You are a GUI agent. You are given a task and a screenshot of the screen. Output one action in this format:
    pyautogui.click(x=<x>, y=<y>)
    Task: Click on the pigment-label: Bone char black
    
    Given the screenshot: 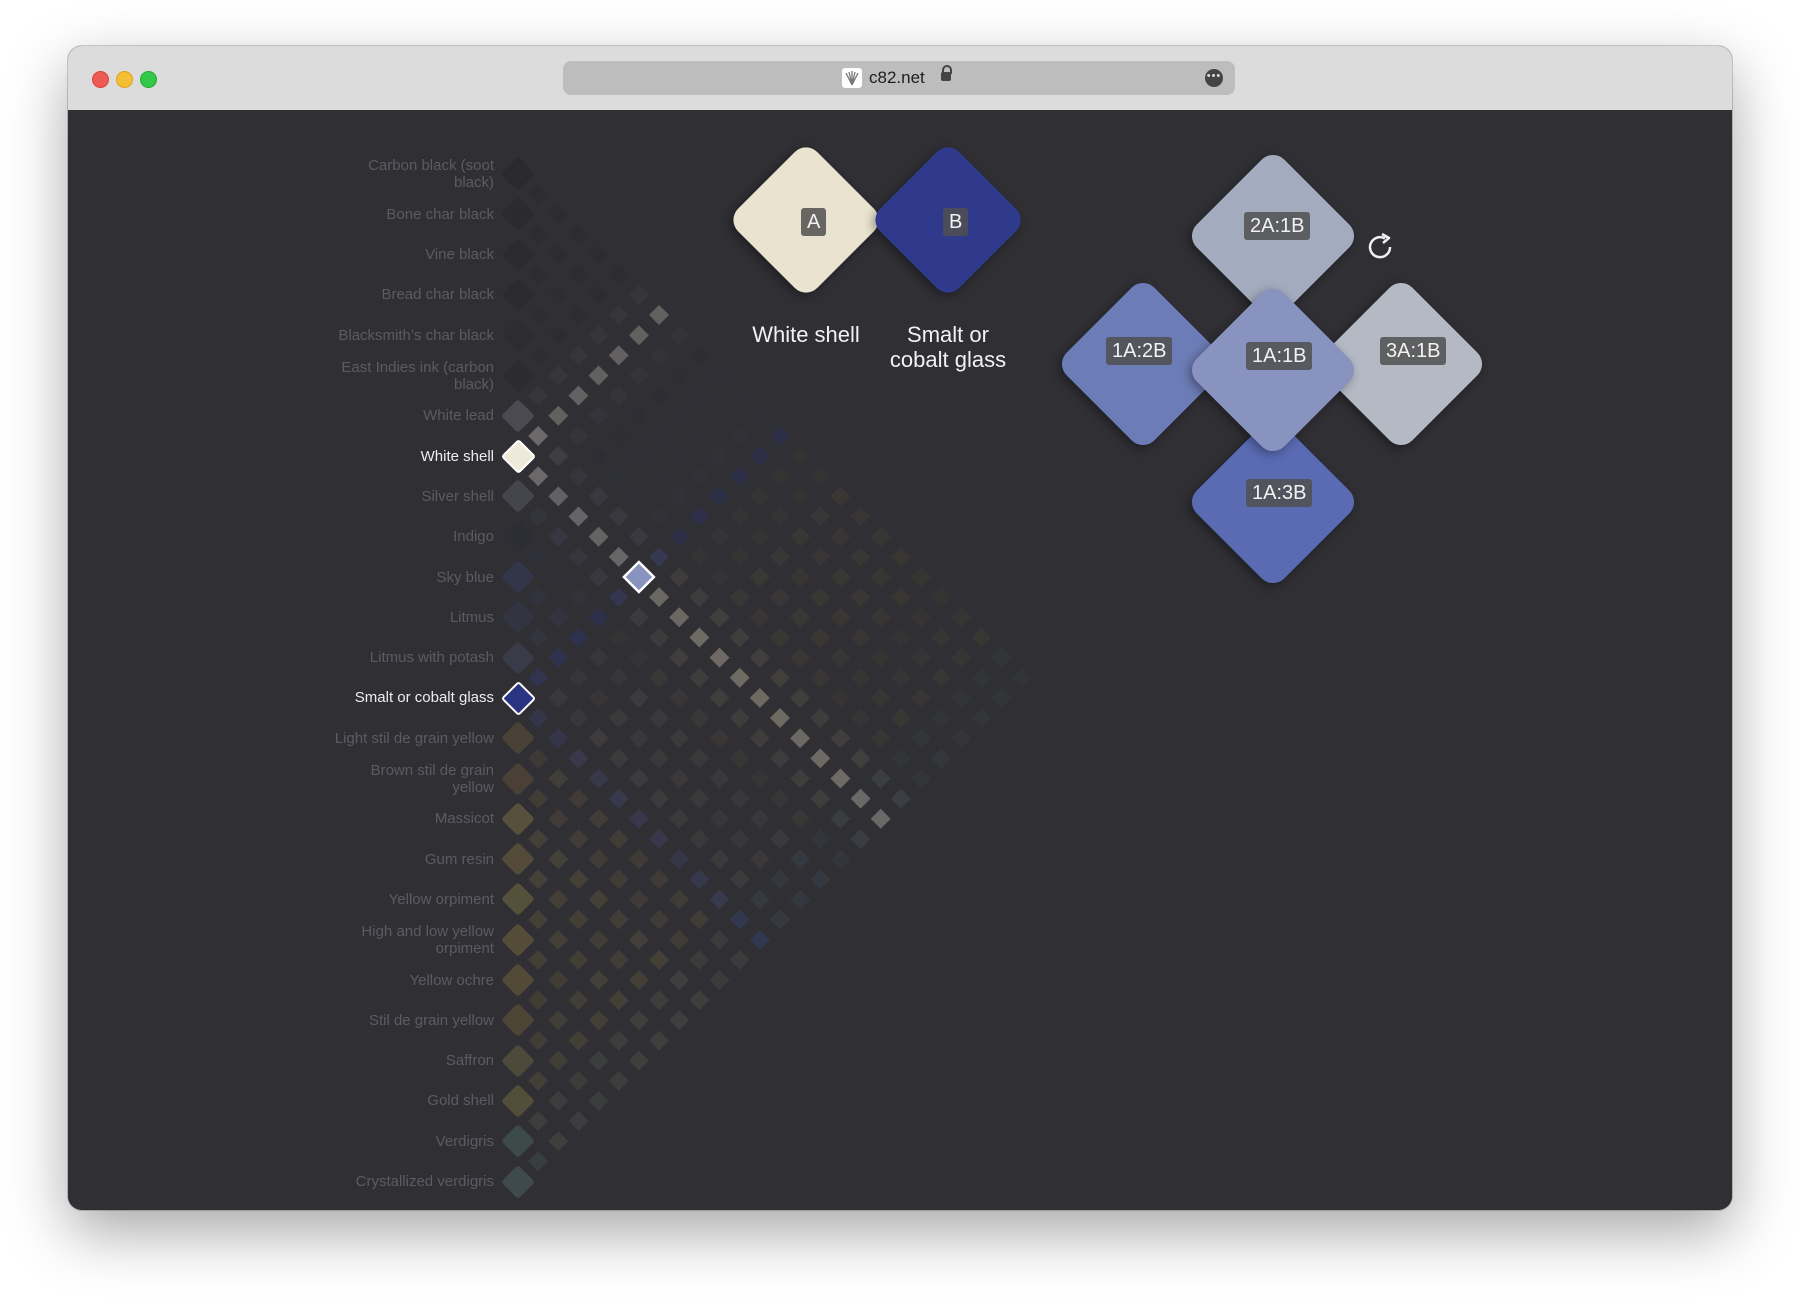 What is the action you would take?
    pyautogui.click(x=411, y=214)
    